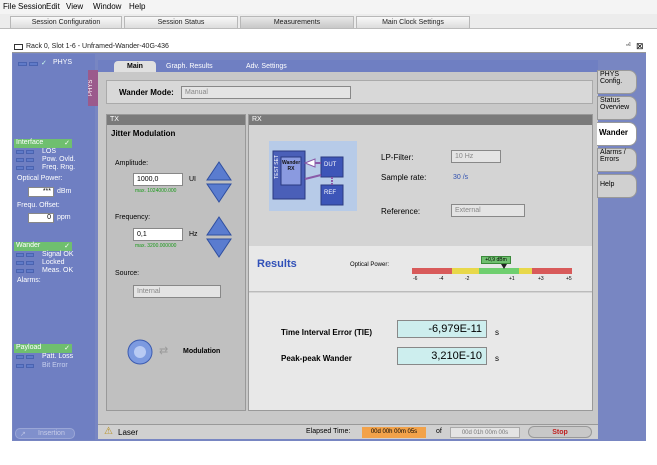  Describe the element at coordinates (23, 434) in the screenshot. I see `lightning-icon: ↗` at that location.